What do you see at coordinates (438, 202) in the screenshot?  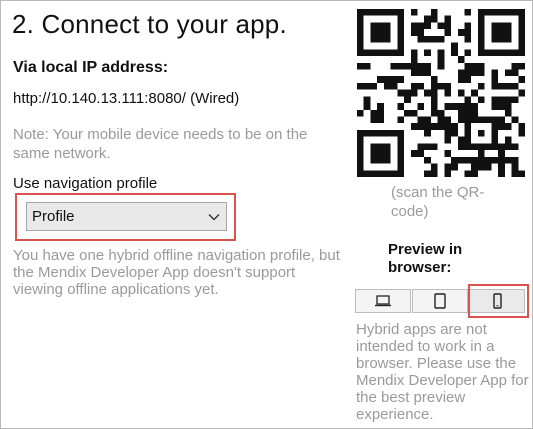 I see `qr-caption: (scan the QR-code)` at bounding box center [438, 202].